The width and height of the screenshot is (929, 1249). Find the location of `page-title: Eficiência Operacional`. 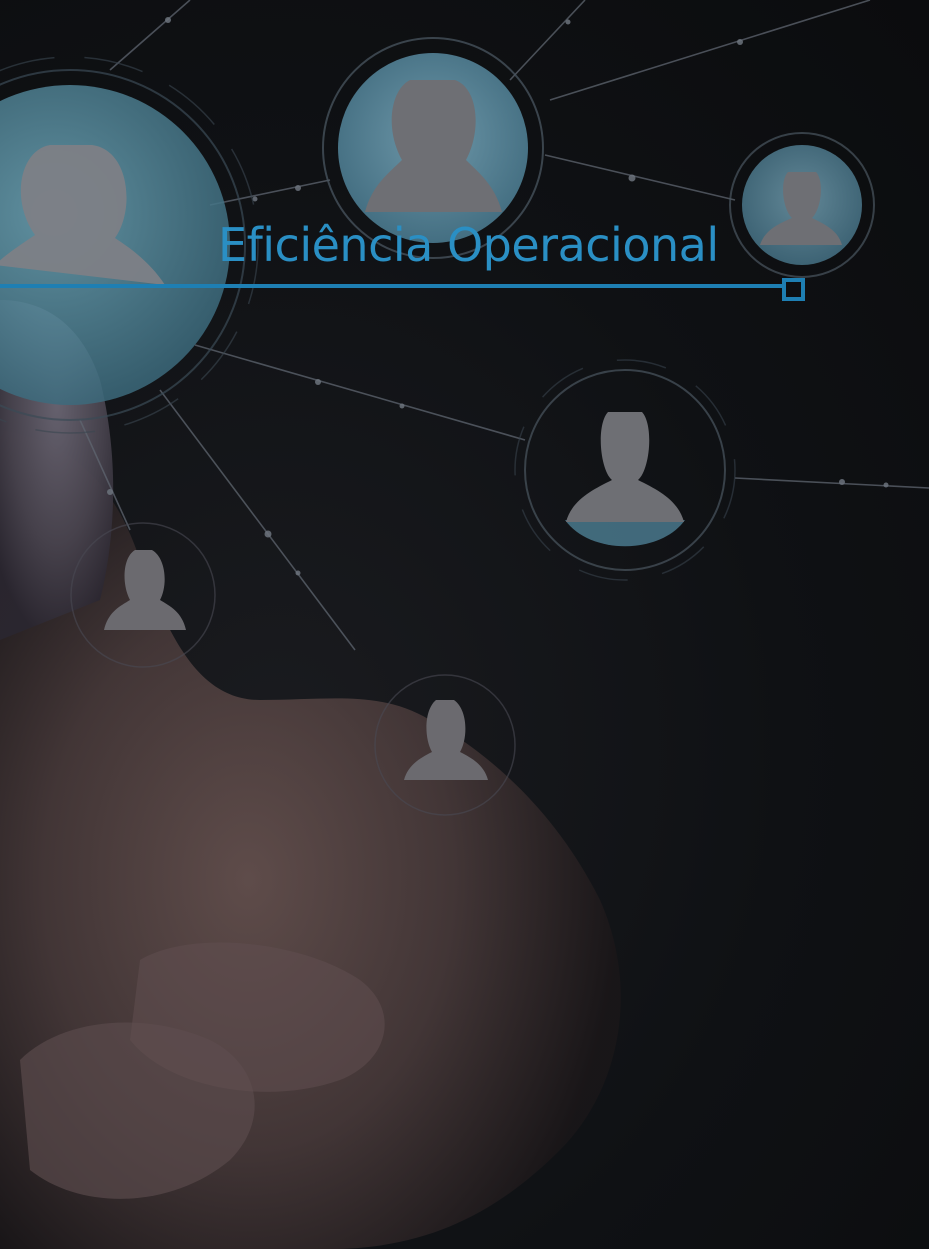

page-title: Eficiência Operacional is located at coordinates (468, 245).